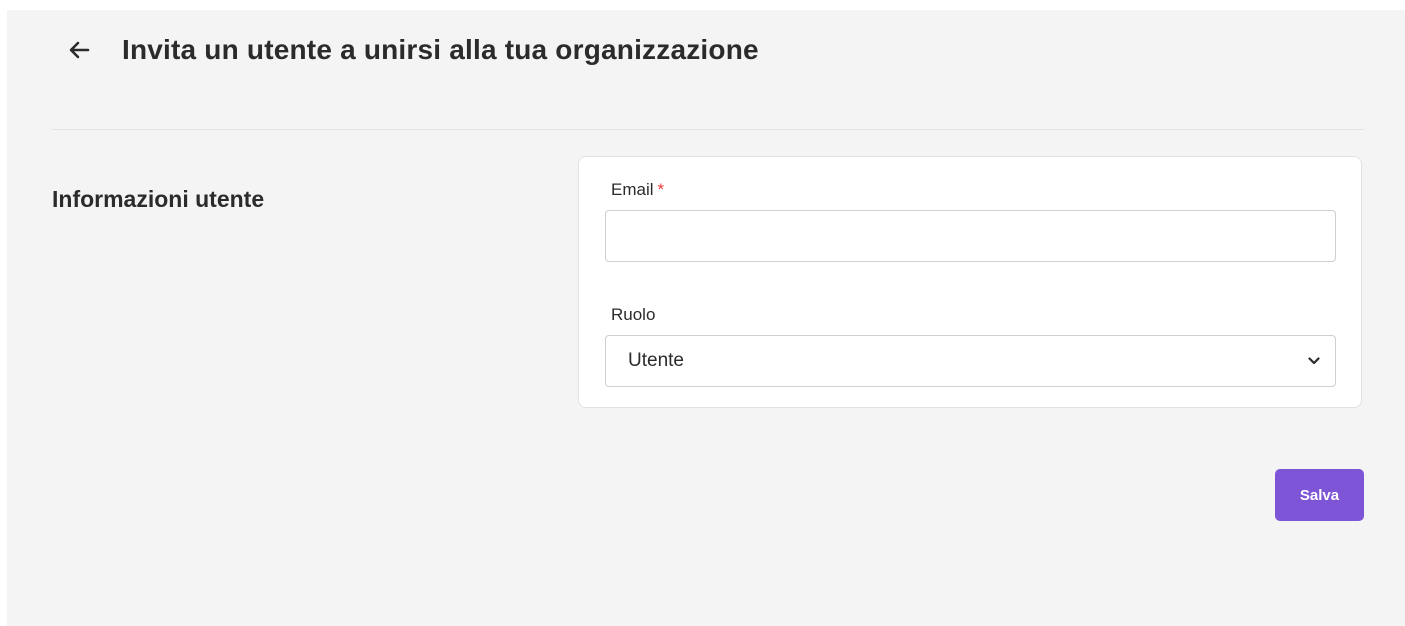 The width and height of the screenshot is (1405, 626). I want to click on email-label: Email *, so click(637, 190).